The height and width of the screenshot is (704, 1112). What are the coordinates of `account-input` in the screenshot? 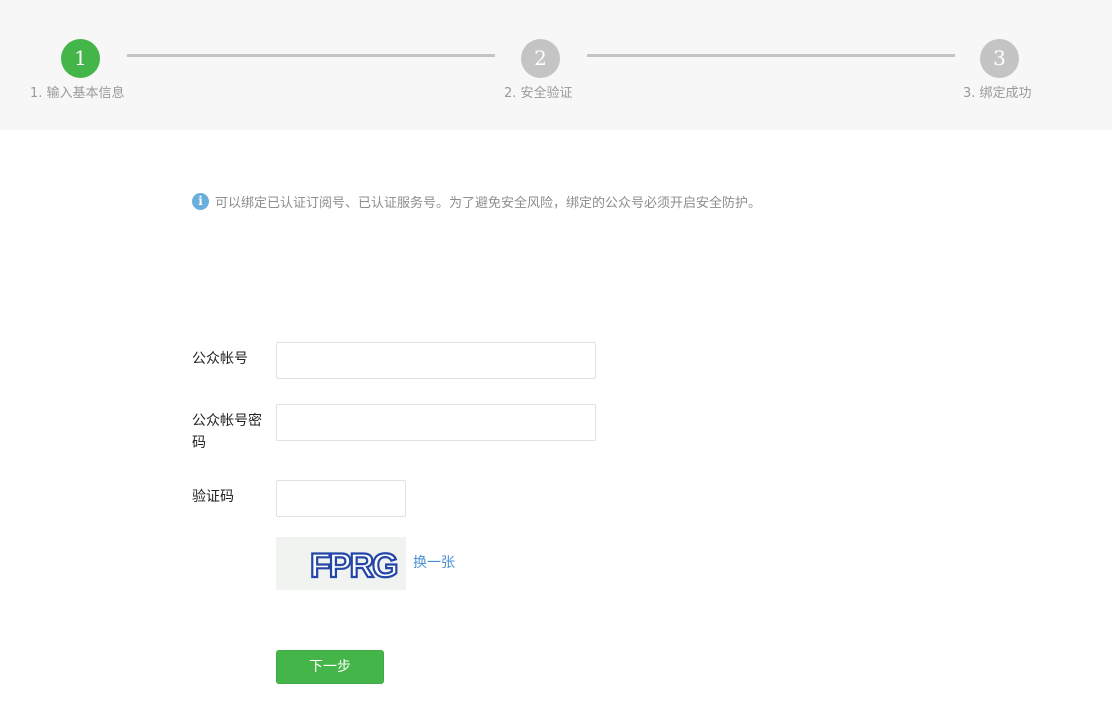 It's located at (436, 360).